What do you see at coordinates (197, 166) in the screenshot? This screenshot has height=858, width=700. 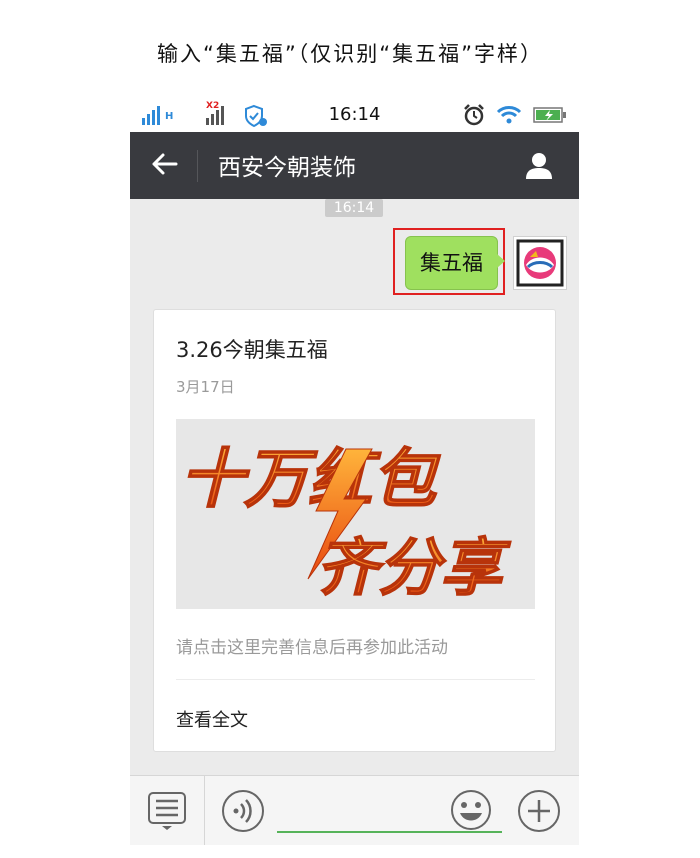 I see `title-divider` at bounding box center [197, 166].